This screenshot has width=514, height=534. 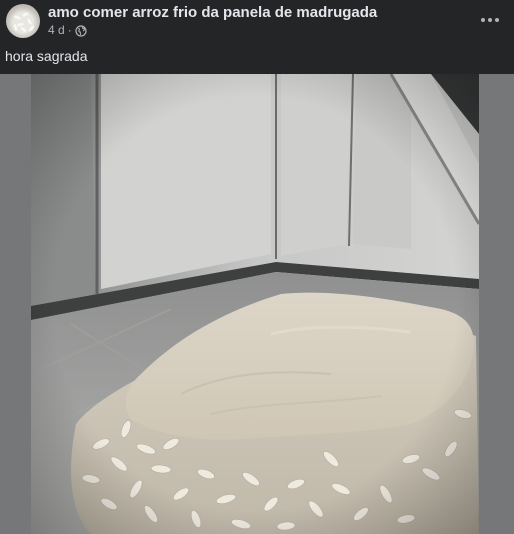 I want to click on group-avatar, so click(x=23, y=21).